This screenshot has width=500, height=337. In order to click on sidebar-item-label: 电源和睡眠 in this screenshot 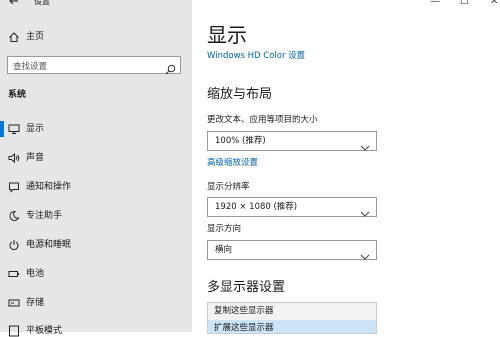, I will do `click(49, 245)`.